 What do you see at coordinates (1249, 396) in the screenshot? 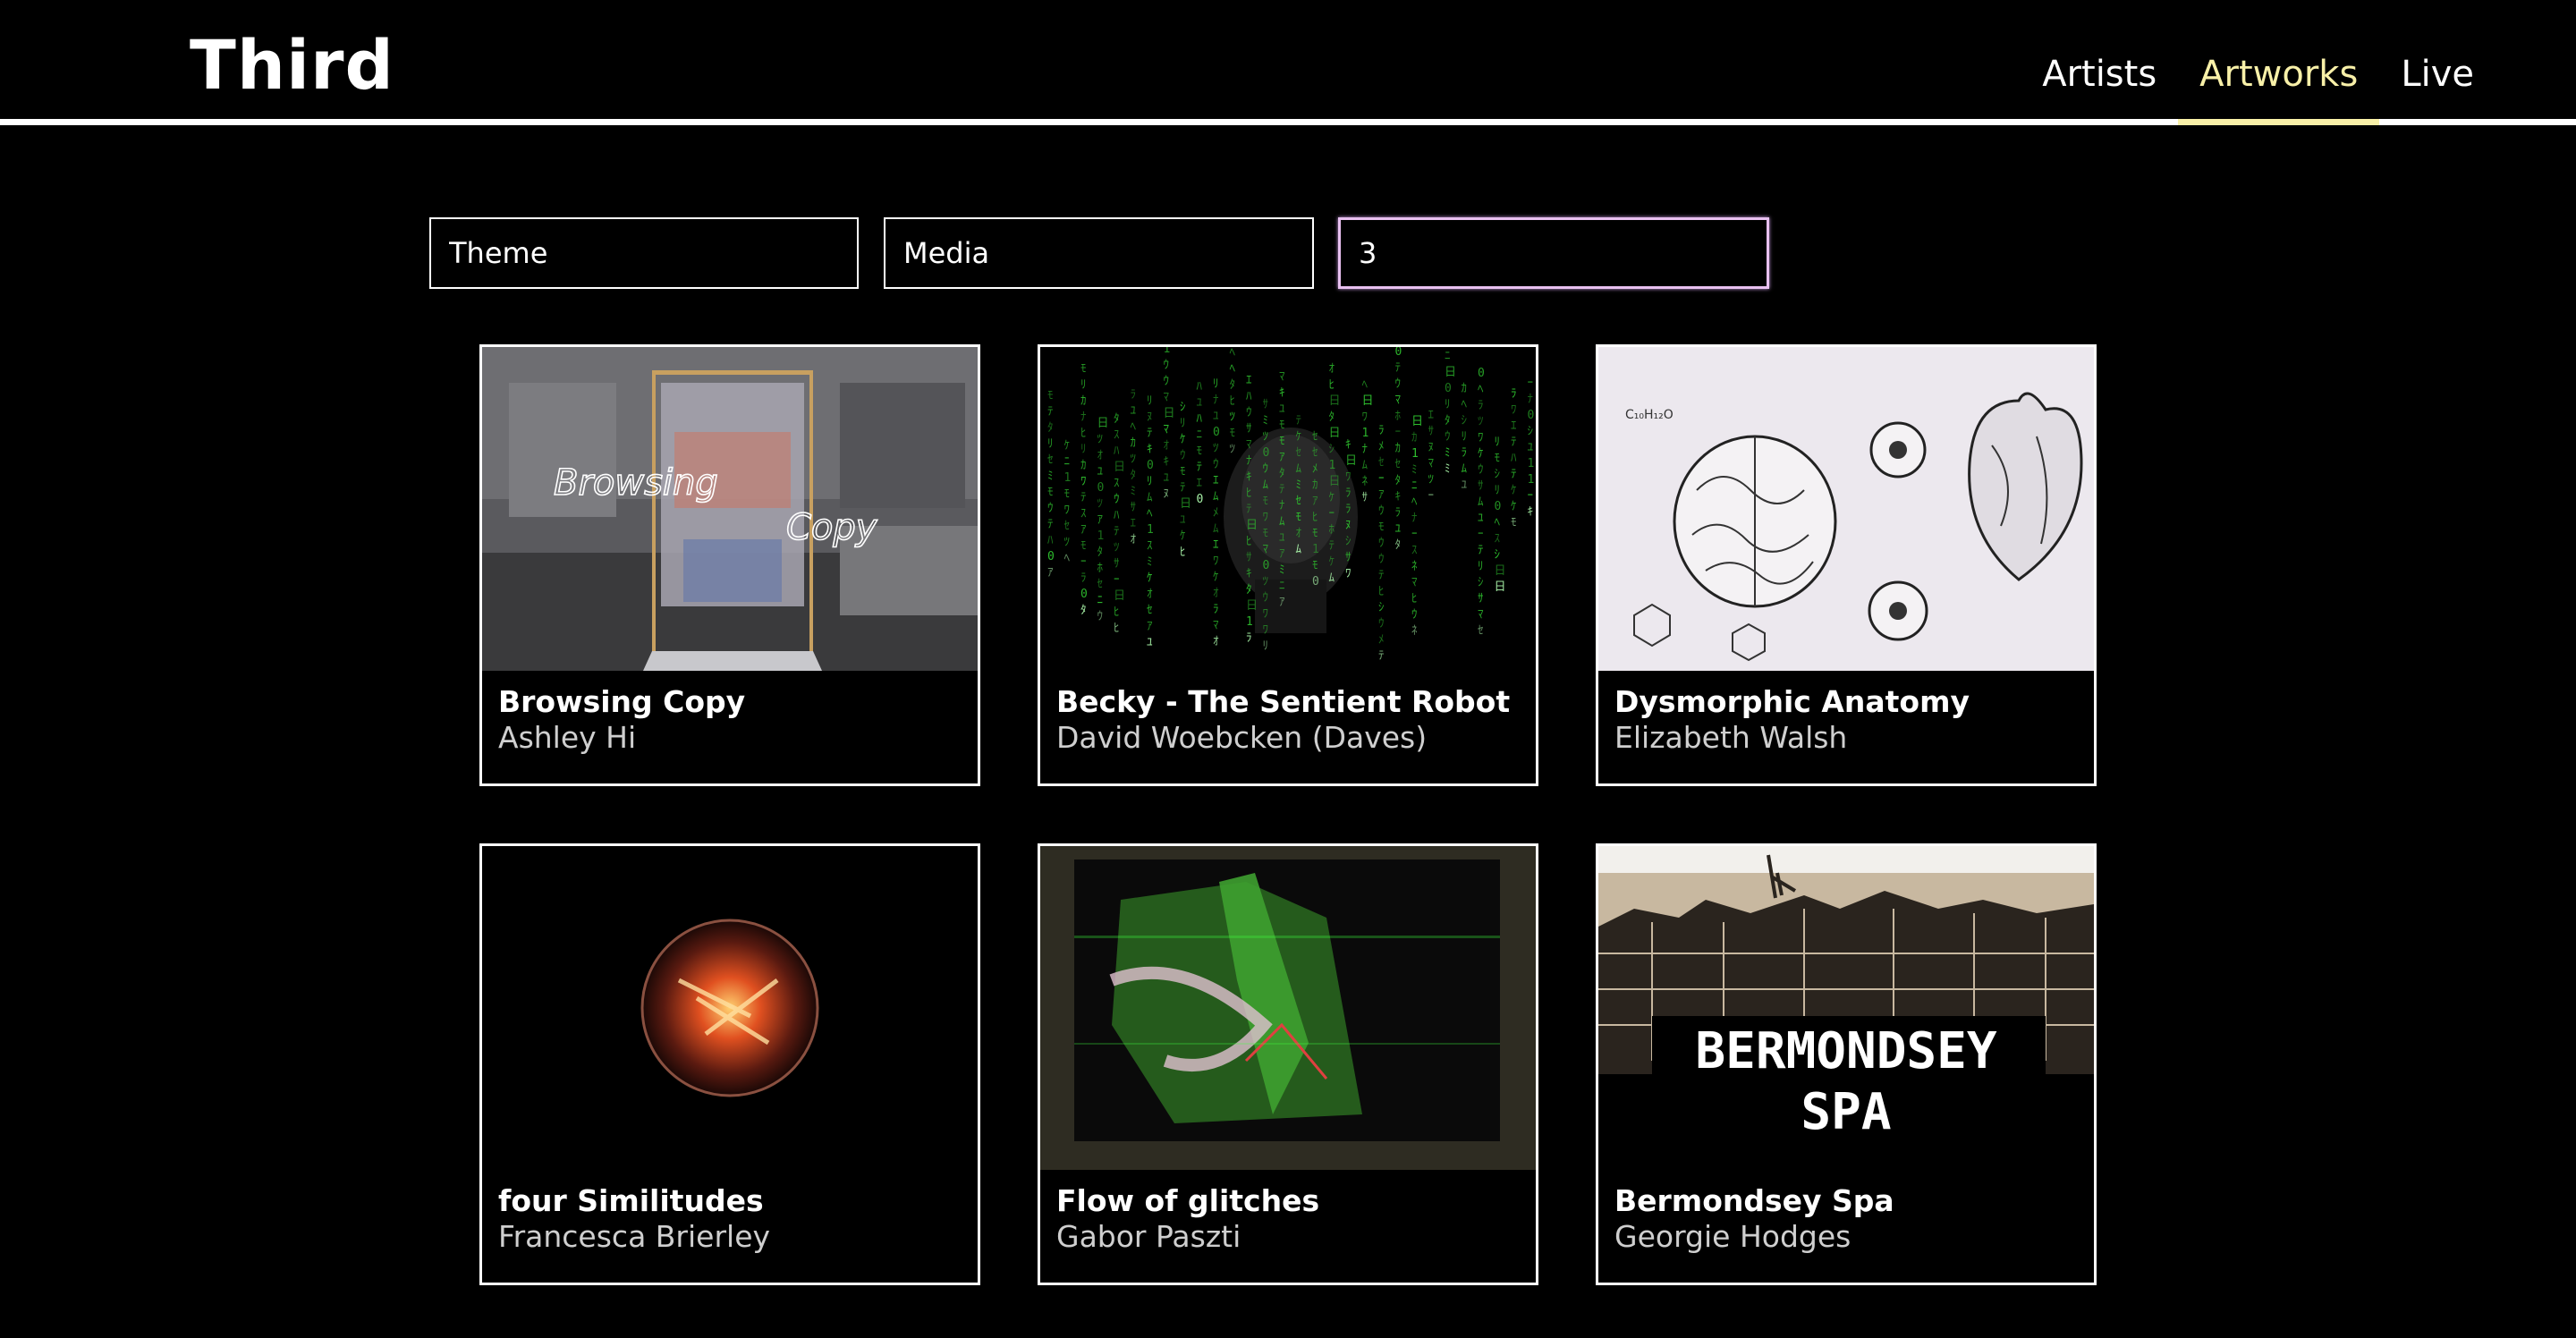
I see `matrix-glyph: ﾊ` at bounding box center [1249, 396].